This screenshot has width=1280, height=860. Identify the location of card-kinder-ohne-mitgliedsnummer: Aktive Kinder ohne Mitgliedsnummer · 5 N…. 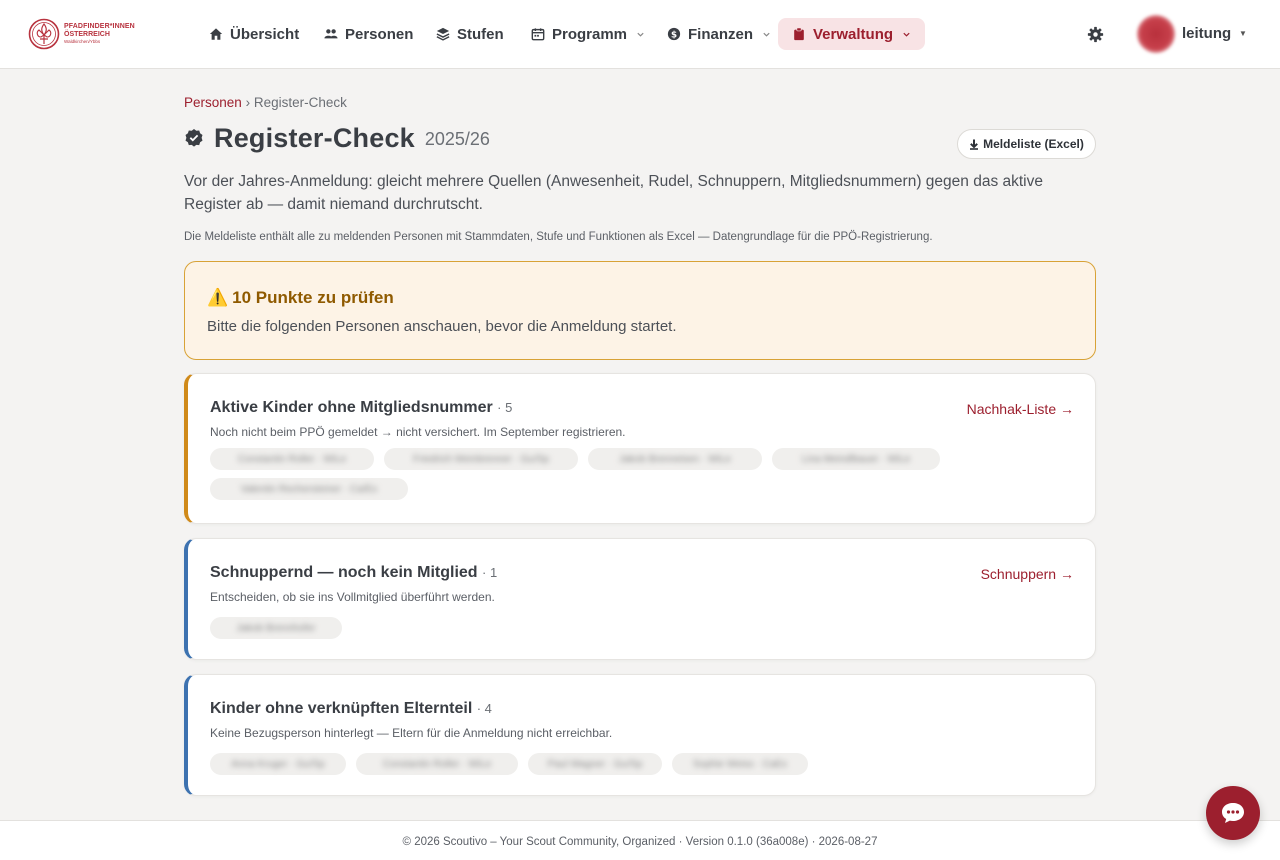
(640, 448).